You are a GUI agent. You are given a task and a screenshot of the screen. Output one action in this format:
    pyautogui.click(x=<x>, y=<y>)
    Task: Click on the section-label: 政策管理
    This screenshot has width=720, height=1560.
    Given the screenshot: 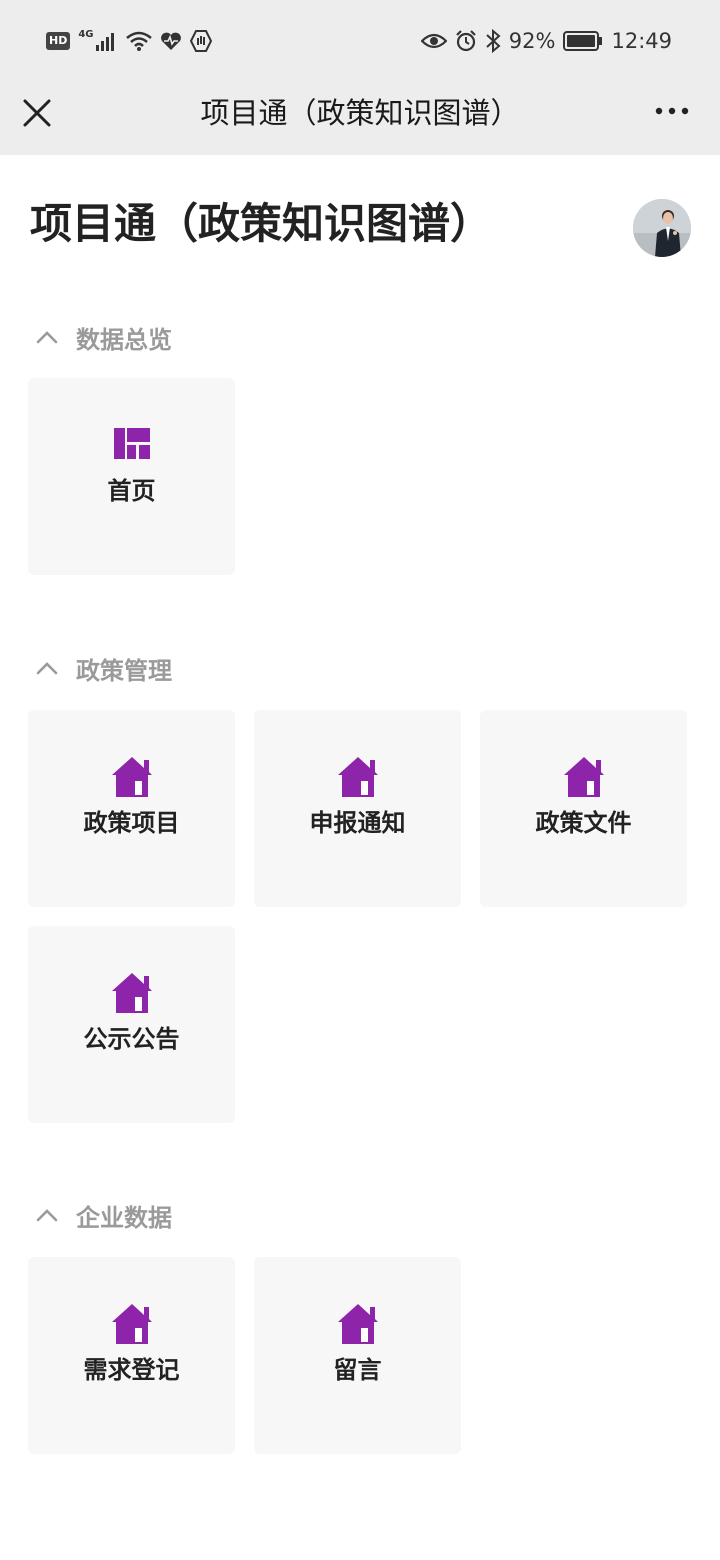 What is the action you would take?
    pyautogui.click(x=124, y=670)
    